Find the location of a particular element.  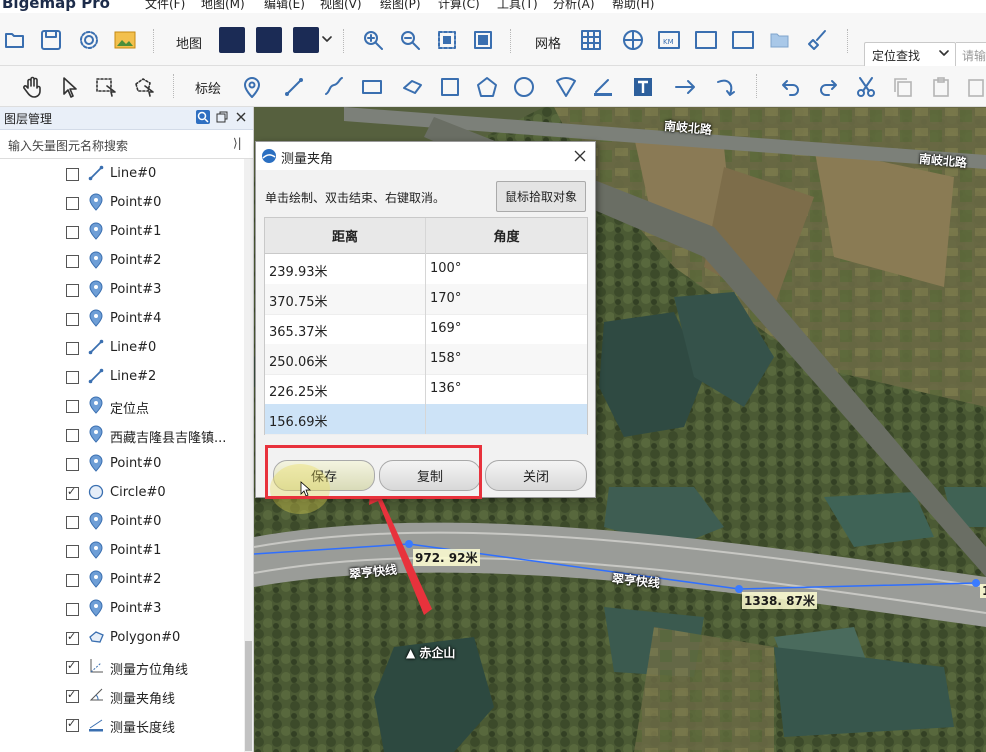

km-grid-icon: KM is located at coordinates (669, 40).